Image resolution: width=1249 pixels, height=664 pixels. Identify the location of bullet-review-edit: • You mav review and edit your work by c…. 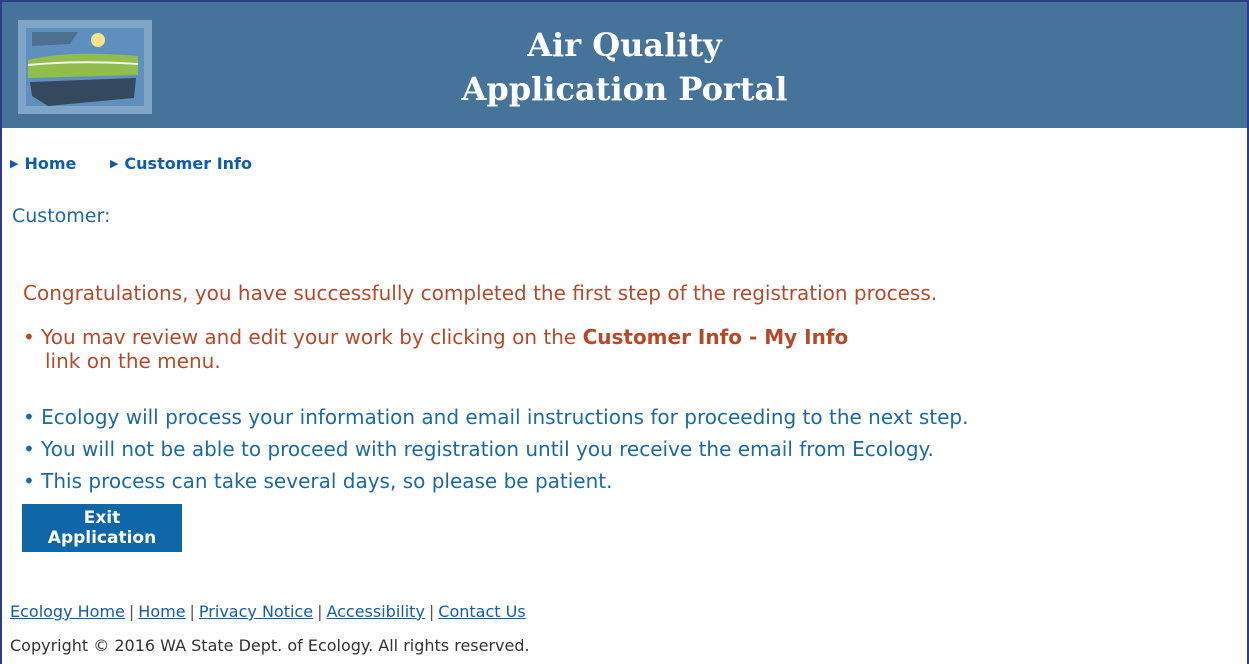
(436, 349).